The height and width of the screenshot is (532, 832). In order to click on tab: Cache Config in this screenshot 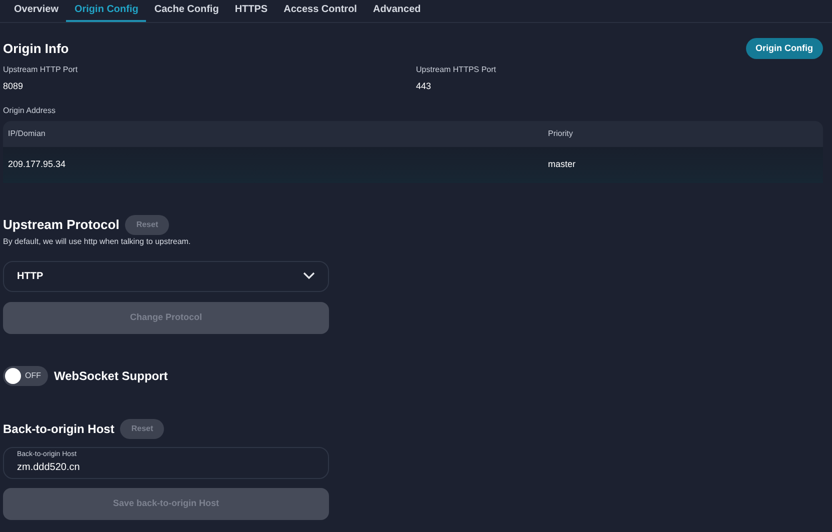, I will do `click(186, 11)`.